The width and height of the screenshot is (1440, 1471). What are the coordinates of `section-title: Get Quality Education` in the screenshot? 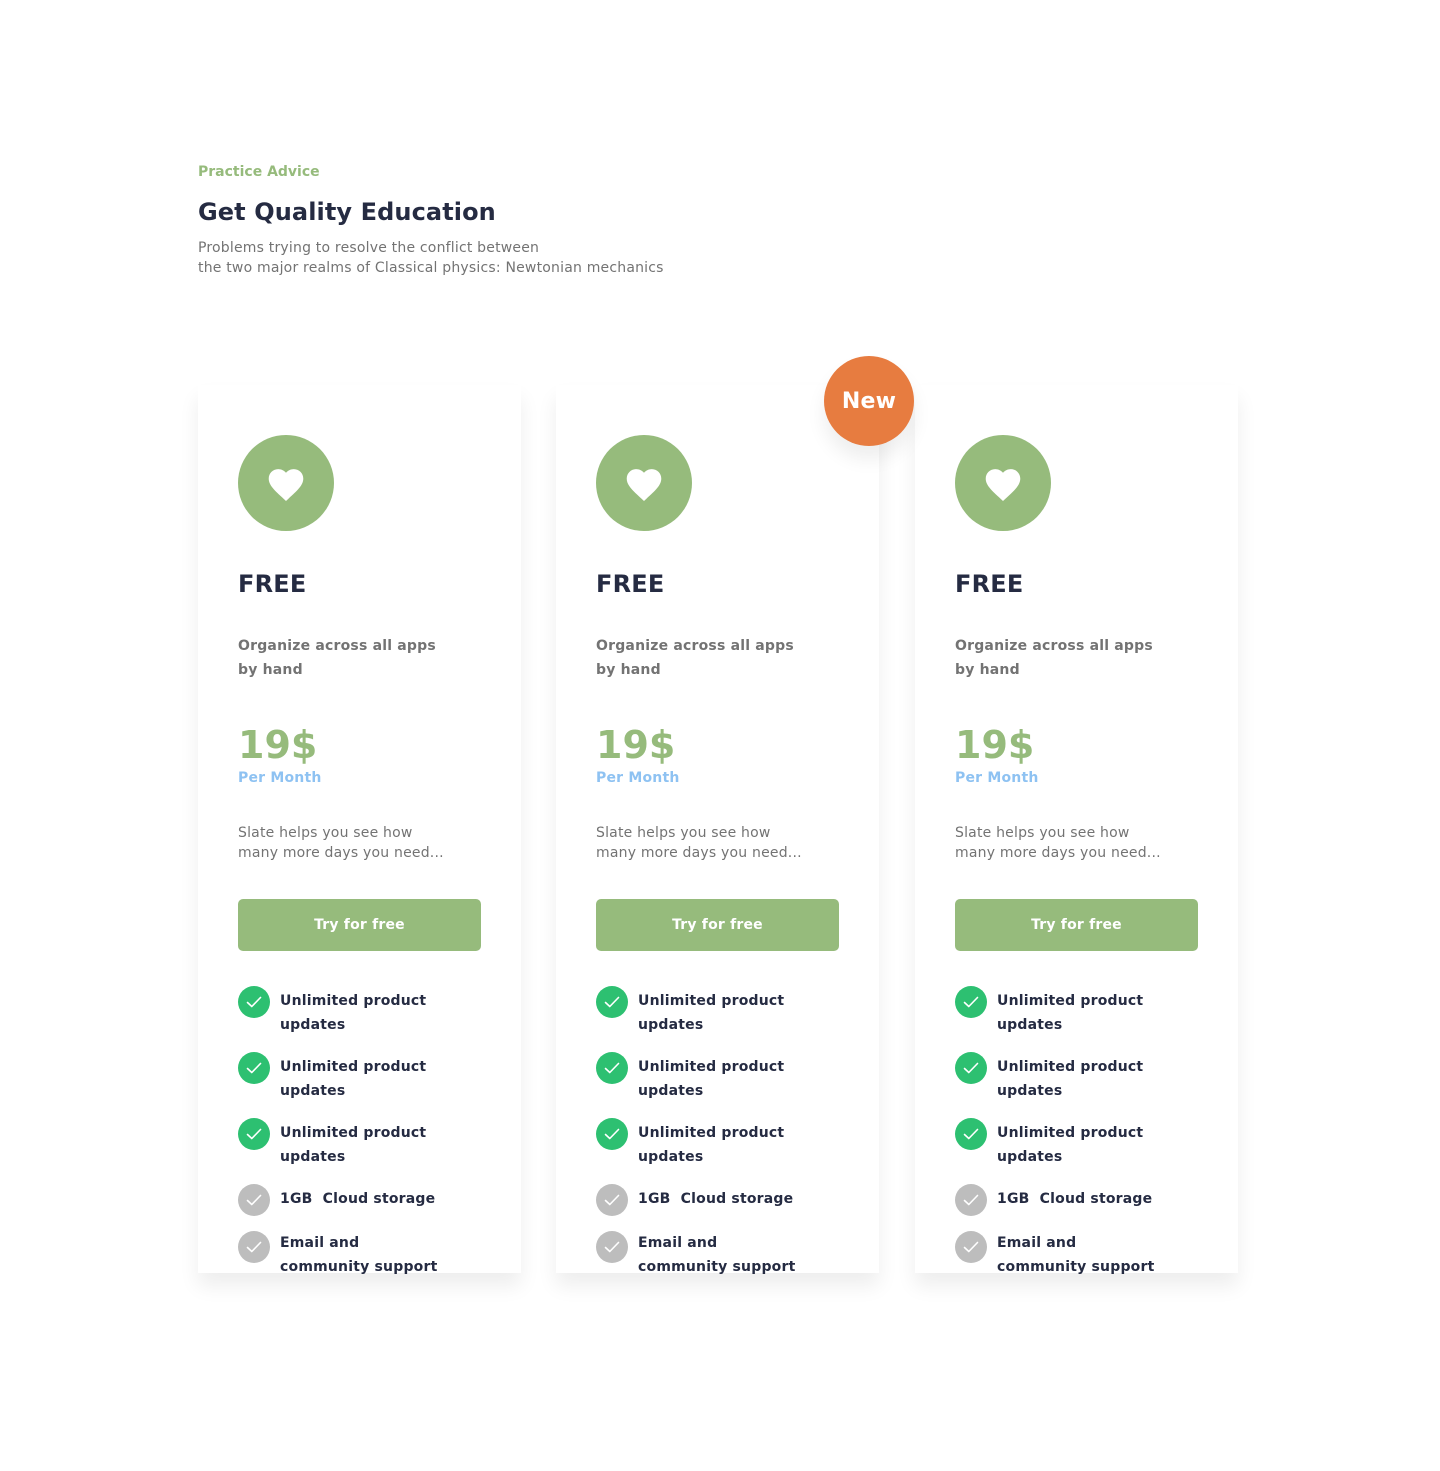 It's located at (347, 212).